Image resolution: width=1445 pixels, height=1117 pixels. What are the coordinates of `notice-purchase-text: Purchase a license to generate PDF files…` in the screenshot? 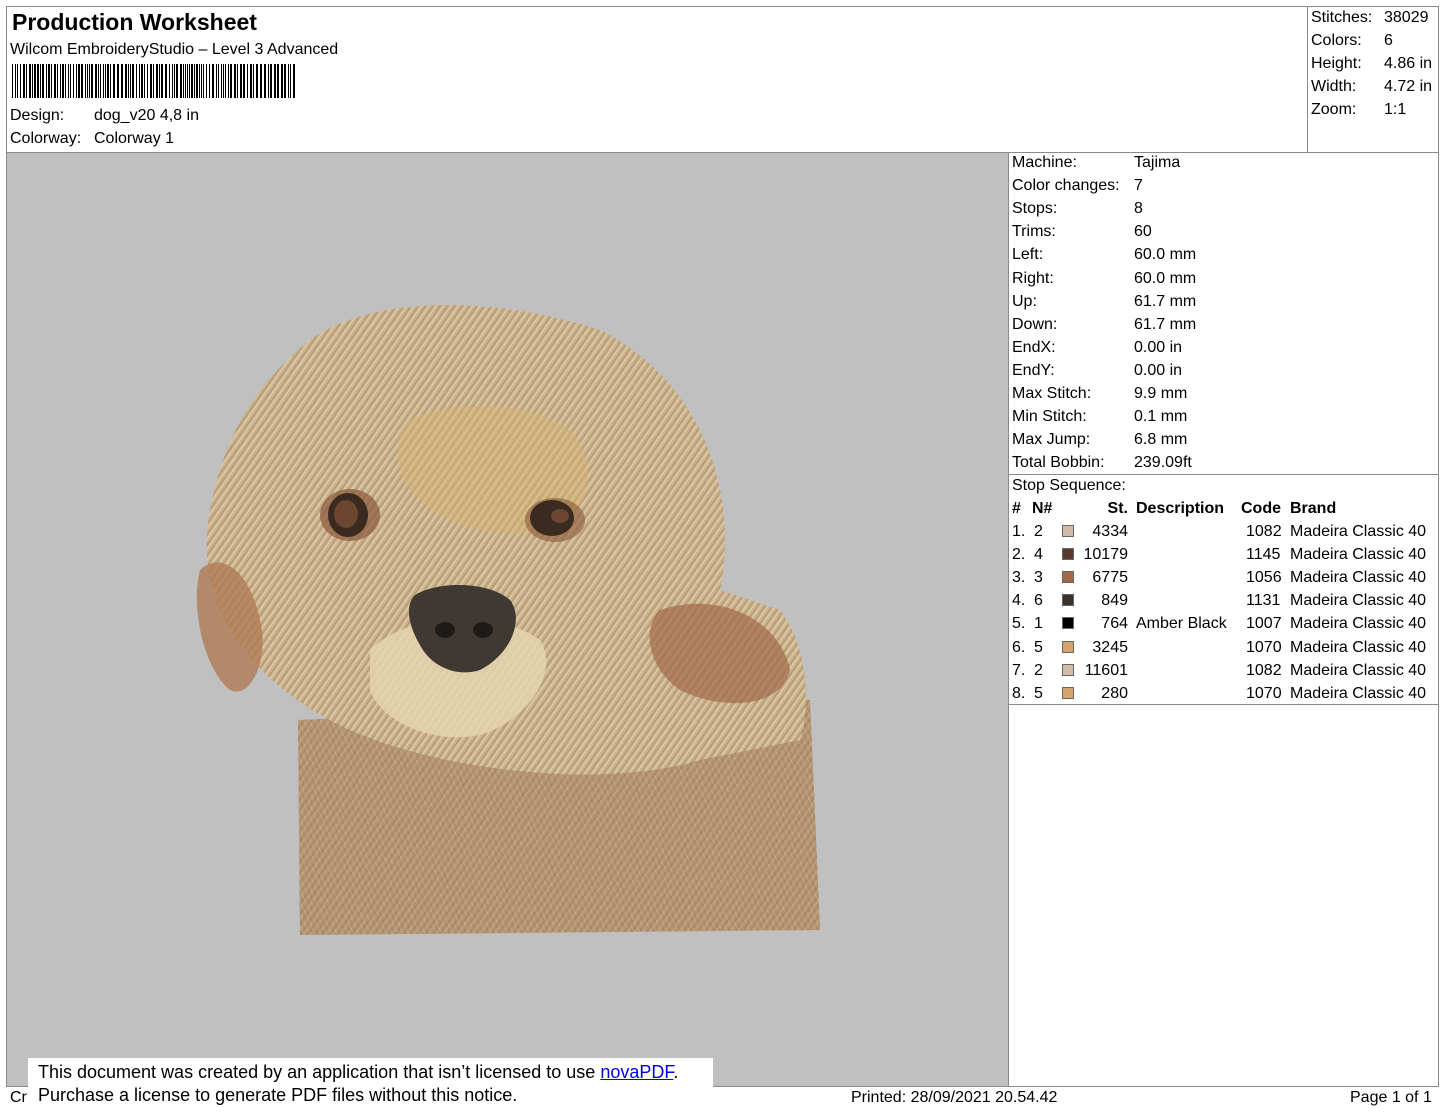 It's located at (278, 1095).